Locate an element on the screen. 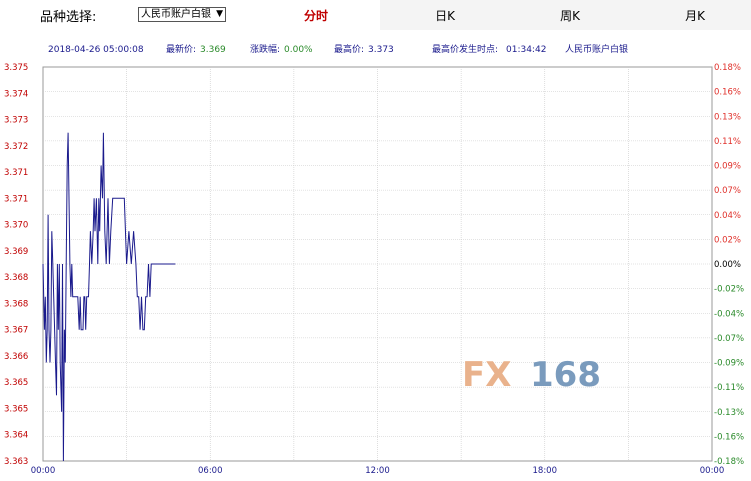 The width and height of the screenshot is (751, 481). tab-daily-k: 日K is located at coordinates (445, 16).